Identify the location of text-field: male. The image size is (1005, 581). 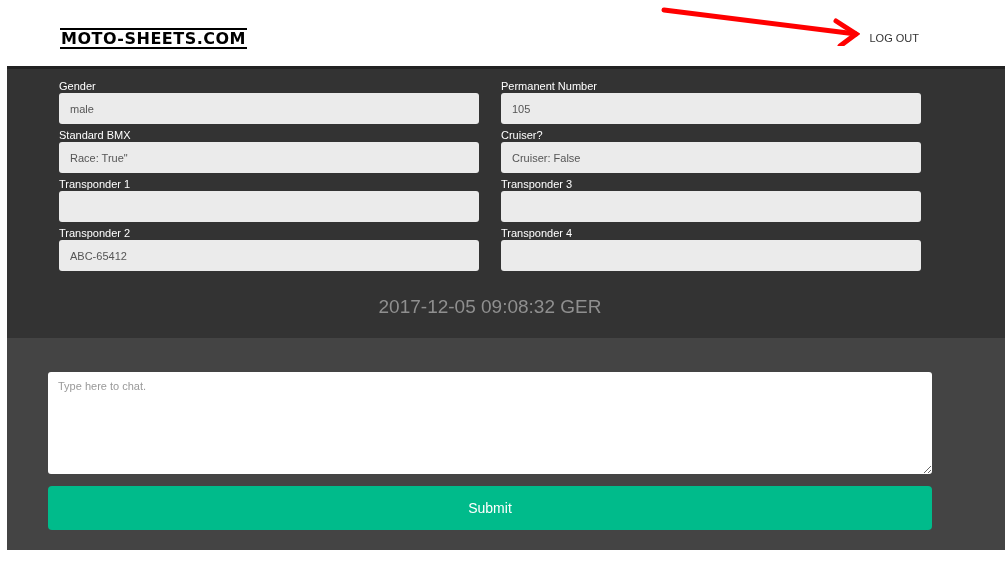
(269, 108).